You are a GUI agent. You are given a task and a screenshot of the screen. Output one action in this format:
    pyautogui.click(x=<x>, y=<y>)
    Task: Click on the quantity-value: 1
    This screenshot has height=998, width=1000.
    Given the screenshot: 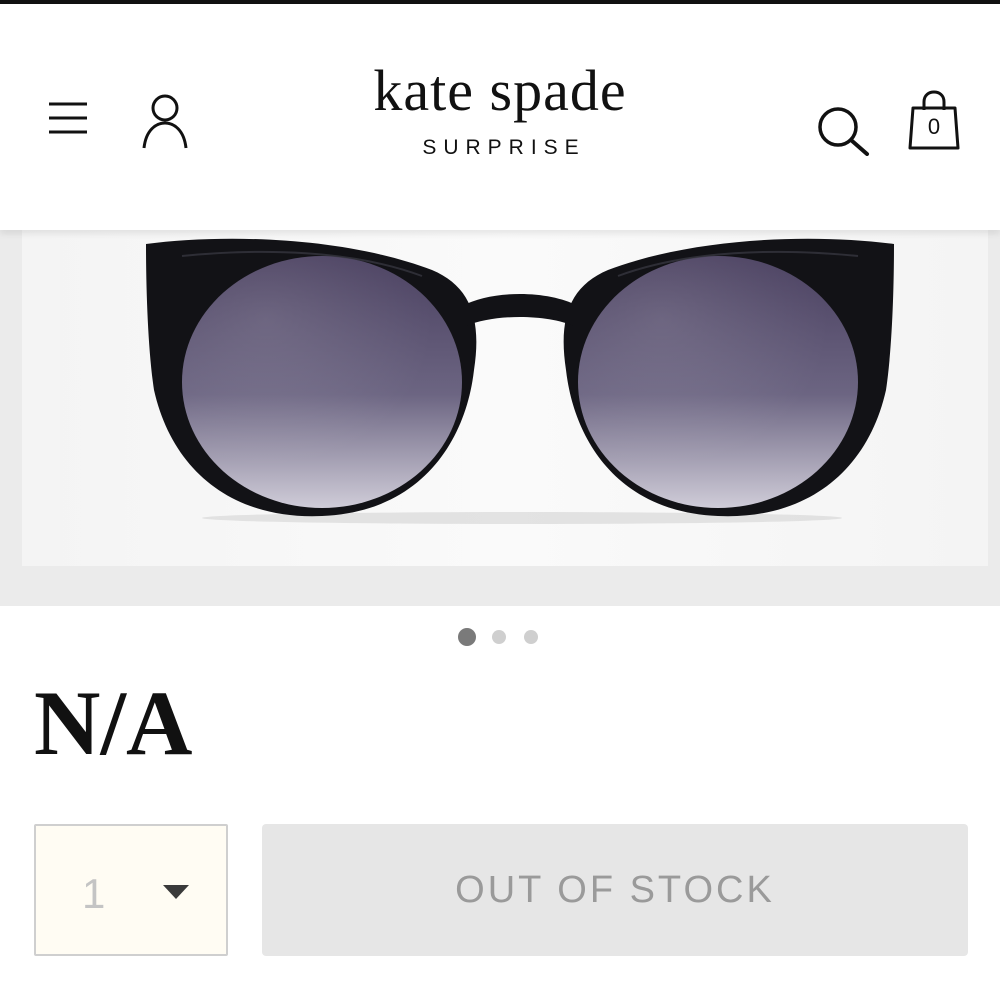 What is the action you would take?
    pyautogui.click(x=94, y=893)
    